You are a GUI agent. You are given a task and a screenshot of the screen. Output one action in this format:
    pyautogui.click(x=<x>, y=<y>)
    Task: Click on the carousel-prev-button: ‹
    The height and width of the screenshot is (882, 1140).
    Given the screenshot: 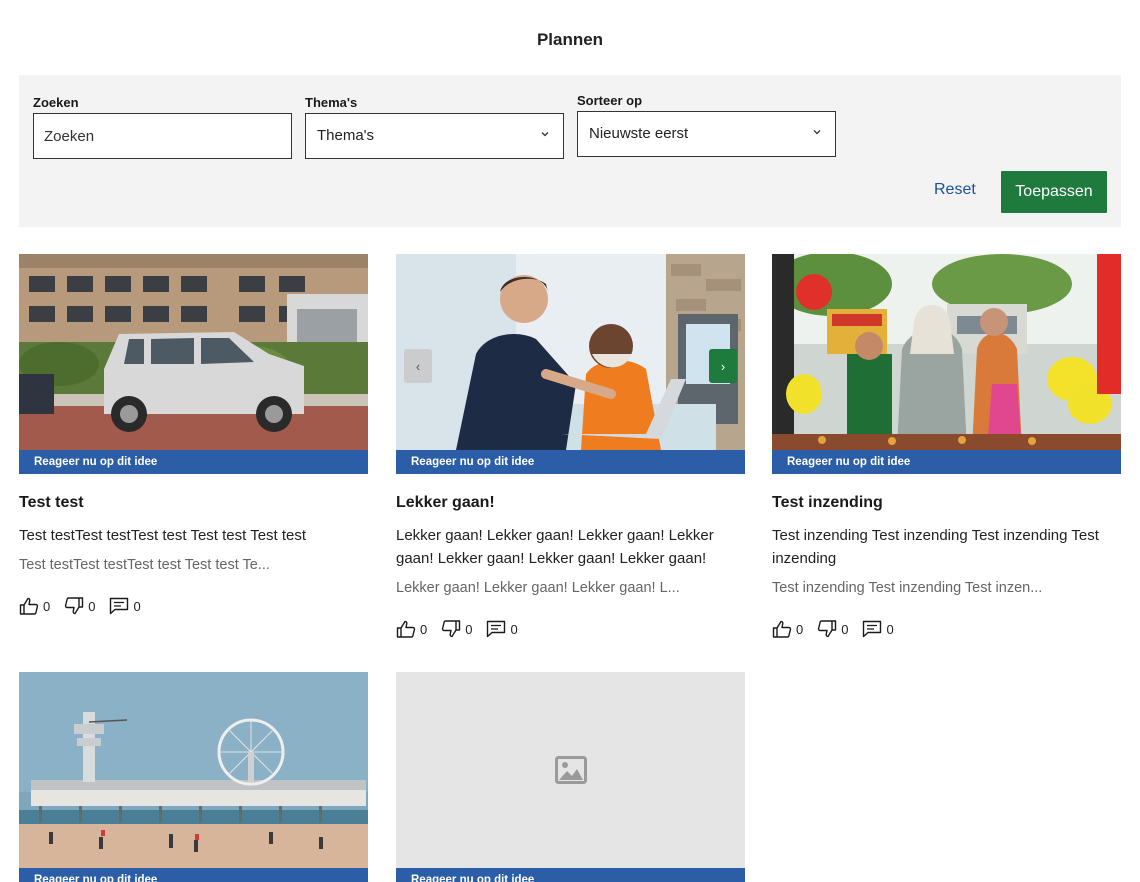 What is the action you would take?
    pyautogui.click(x=418, y=366)
    